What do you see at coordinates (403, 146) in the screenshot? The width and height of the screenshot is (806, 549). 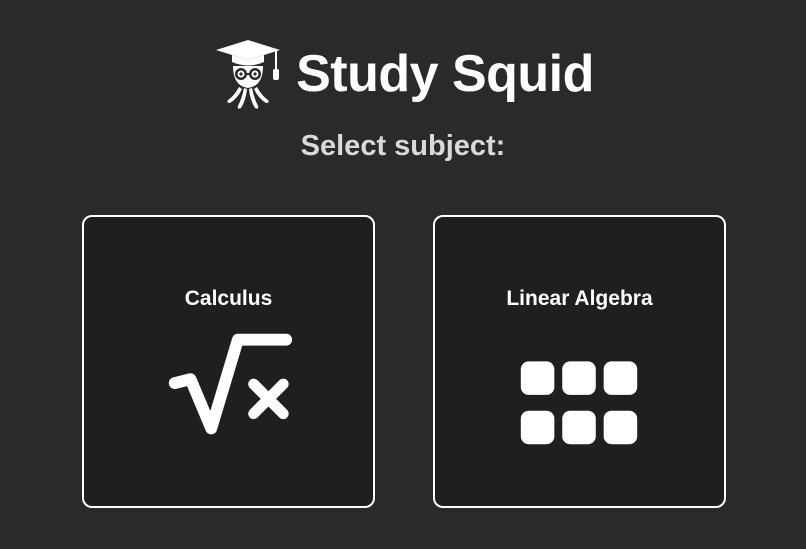 I see `select-subject-prompt: Select subject:` at bounding box center [403, 146].